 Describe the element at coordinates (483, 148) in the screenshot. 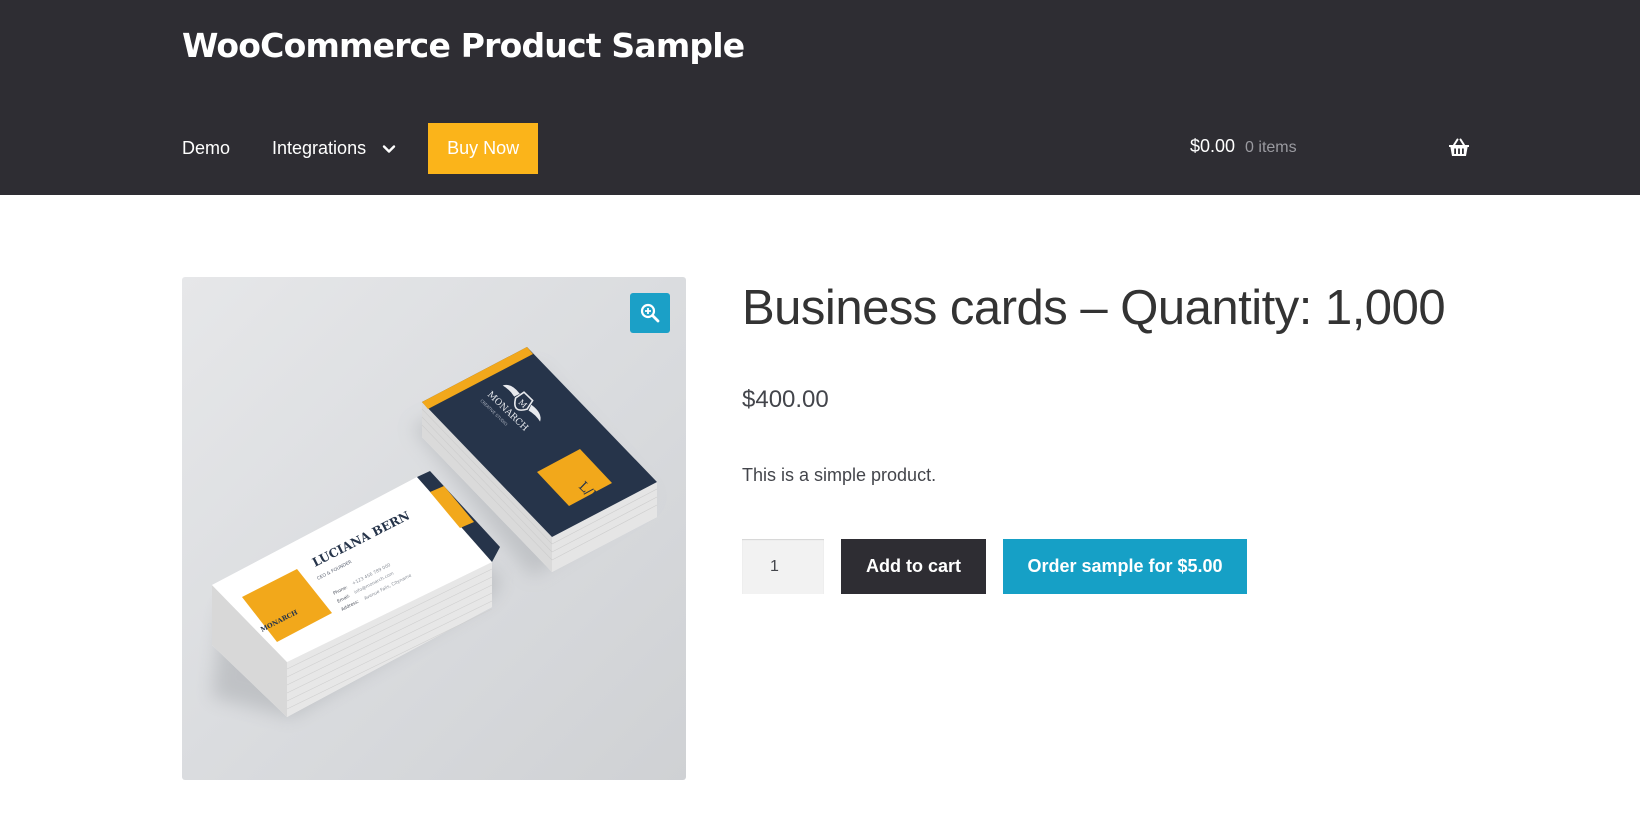

I see `buy-now-button: Buy Now` at that location.